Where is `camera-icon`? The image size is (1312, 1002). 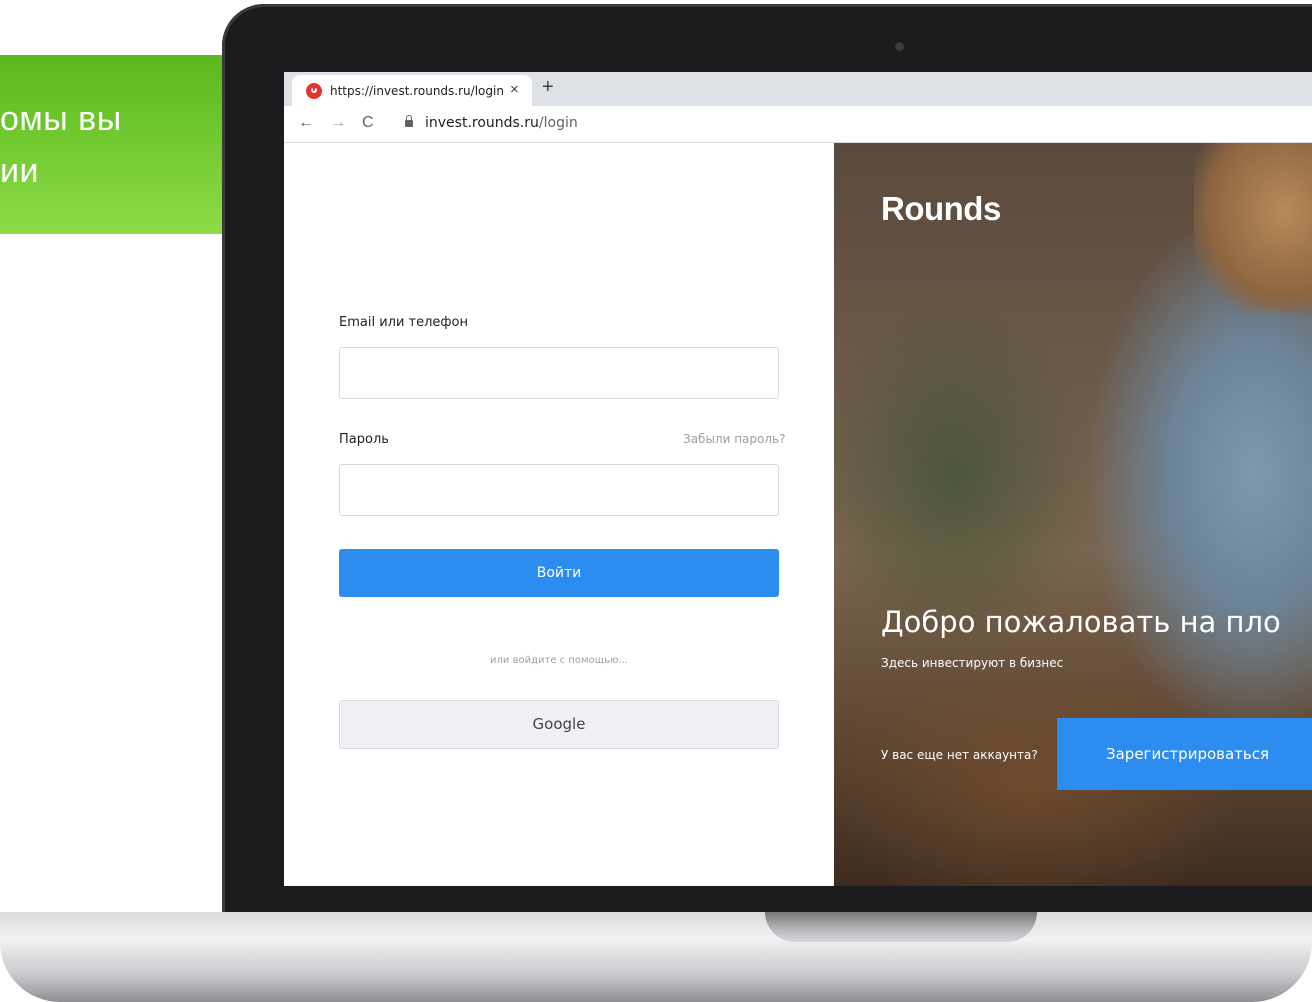
camera-icon is located at coordinates (899, 46).